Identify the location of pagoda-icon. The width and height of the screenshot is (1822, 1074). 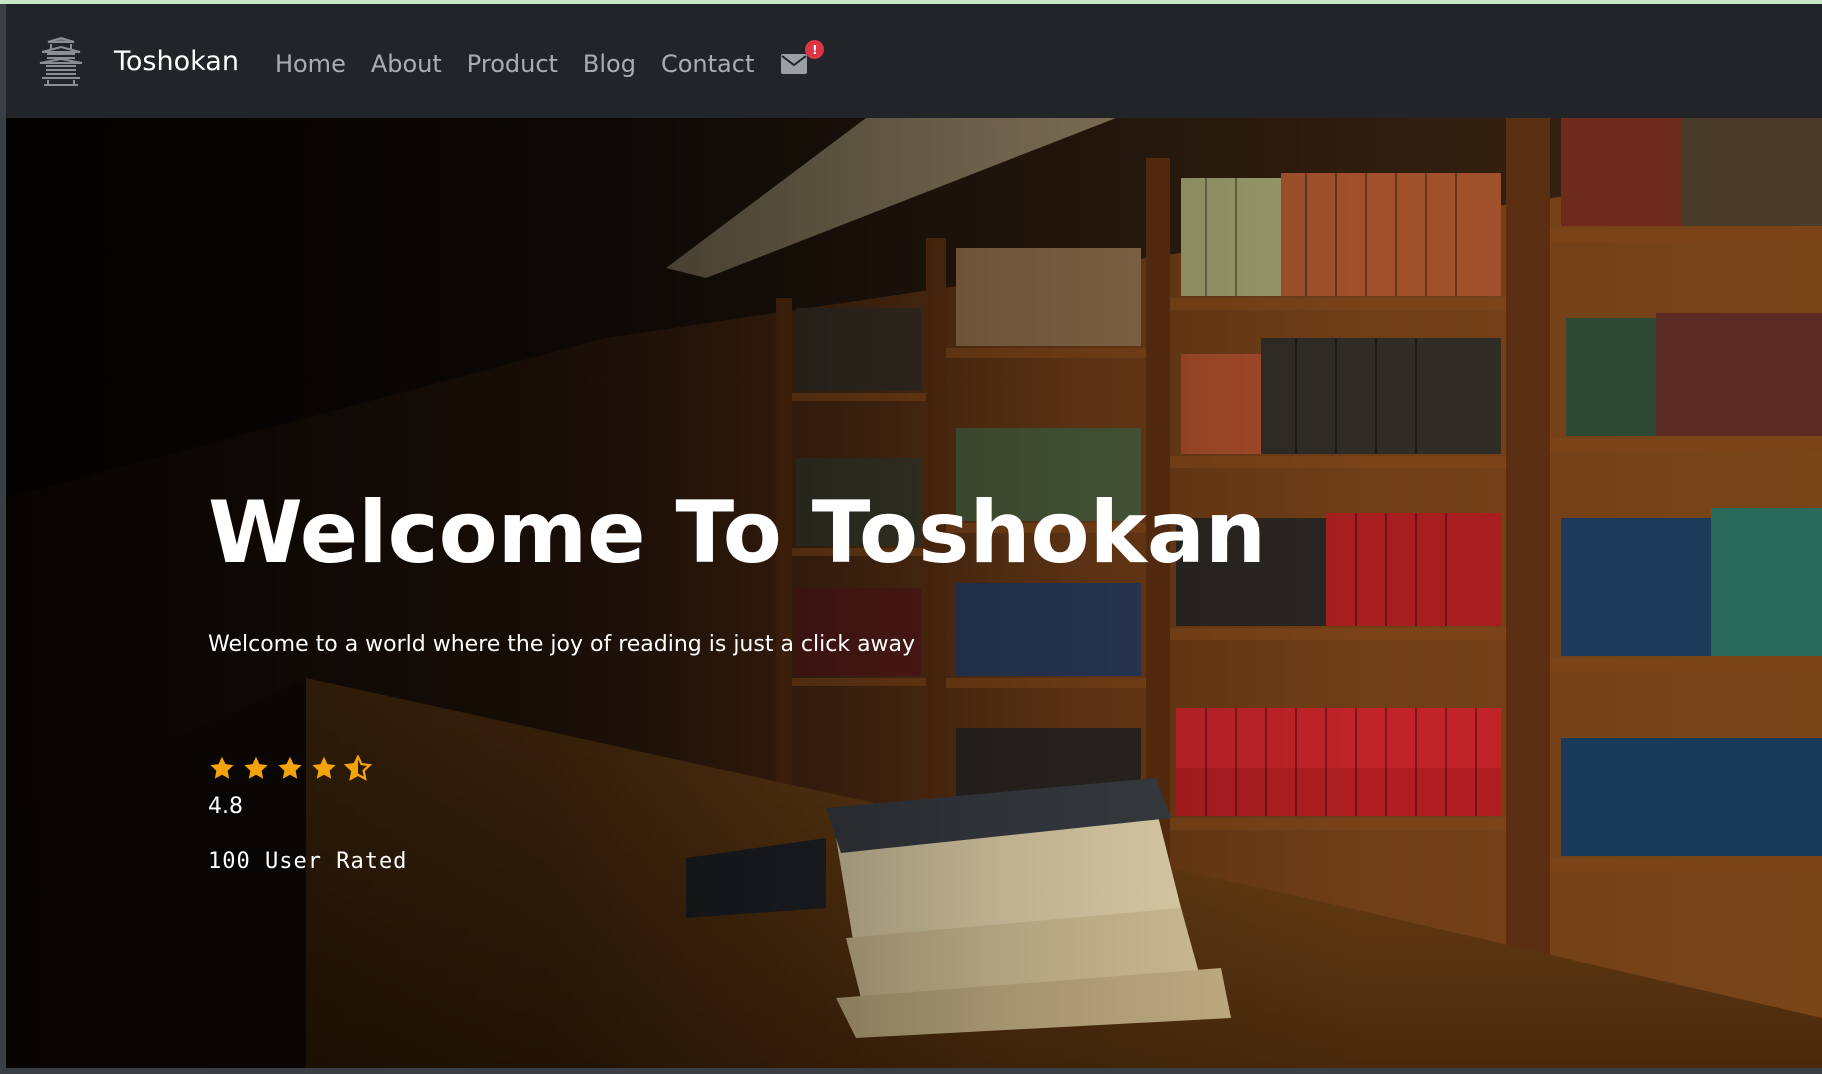
(61, 61).